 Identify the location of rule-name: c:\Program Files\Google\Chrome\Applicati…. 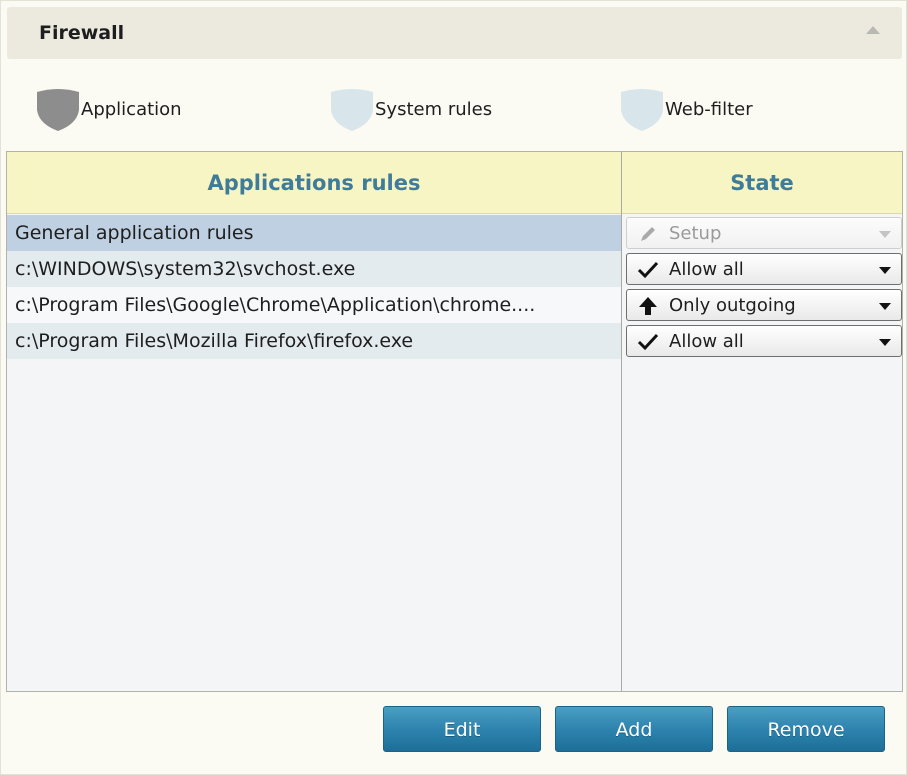
(275, 305).